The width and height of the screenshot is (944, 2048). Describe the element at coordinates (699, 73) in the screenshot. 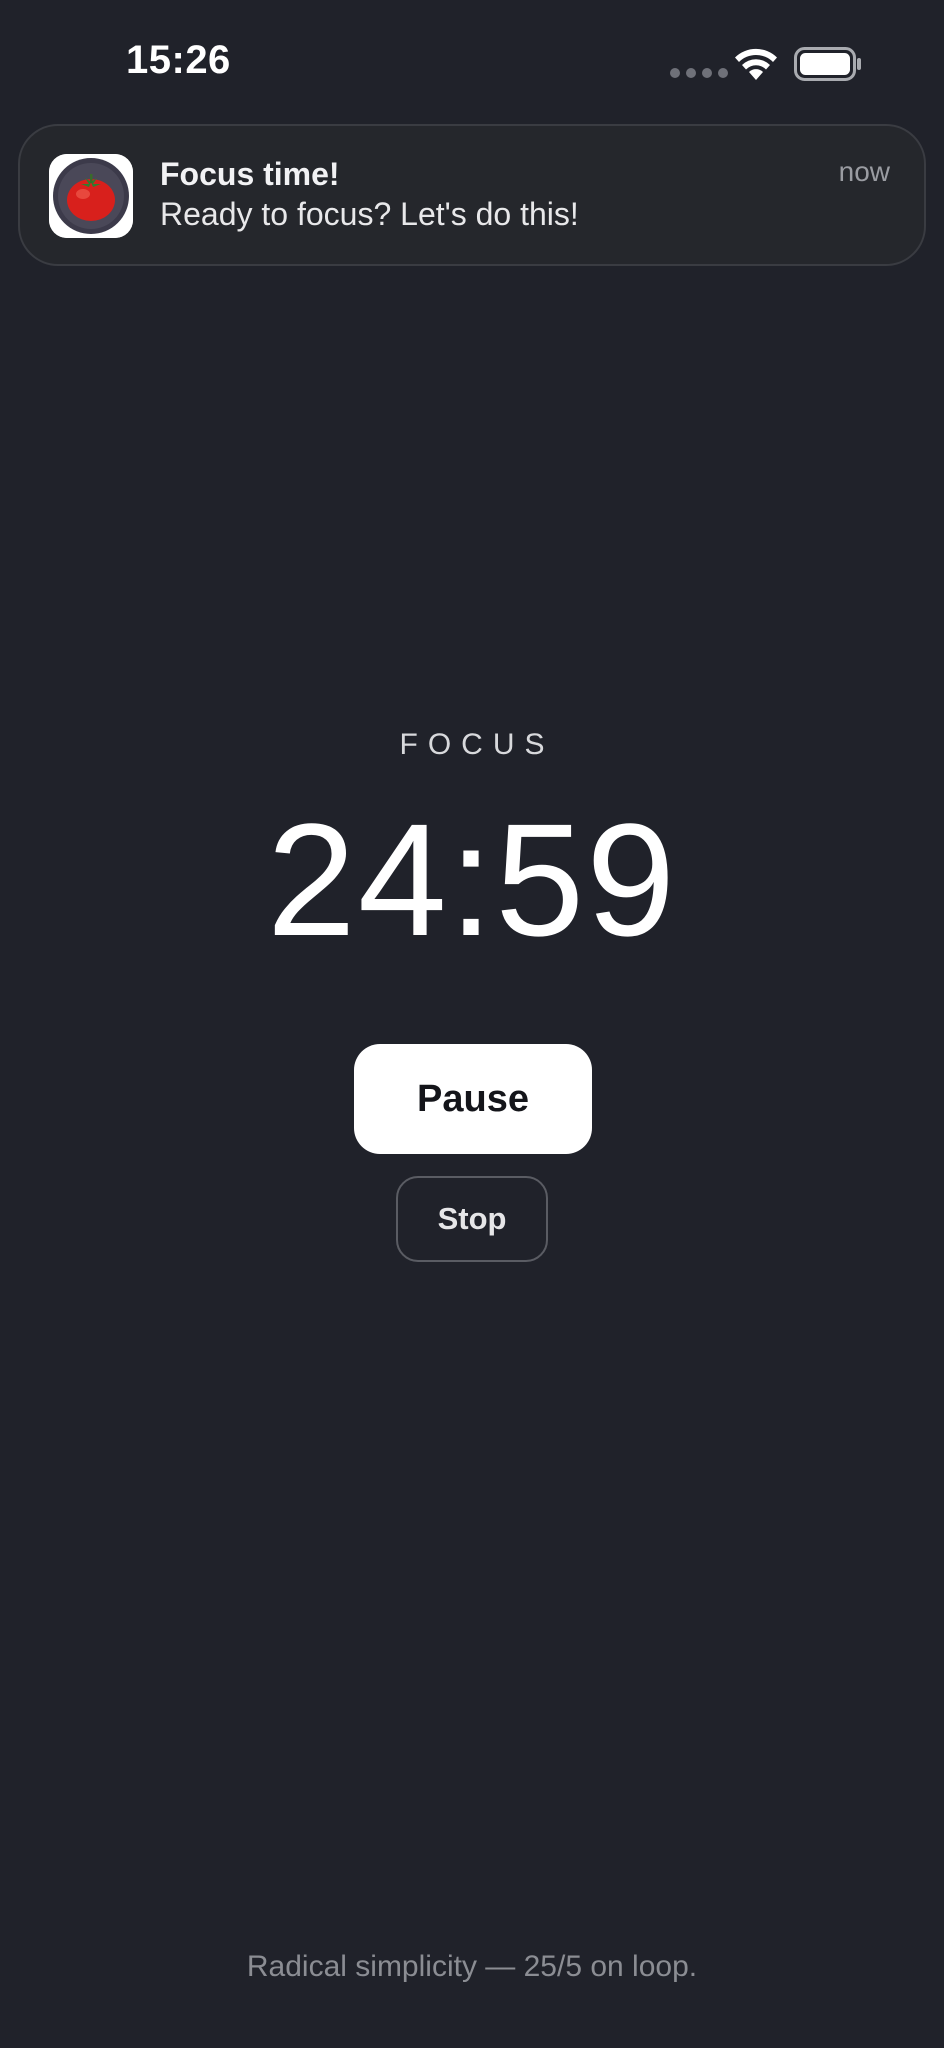

I see `cellular-signal-icon` at that location.